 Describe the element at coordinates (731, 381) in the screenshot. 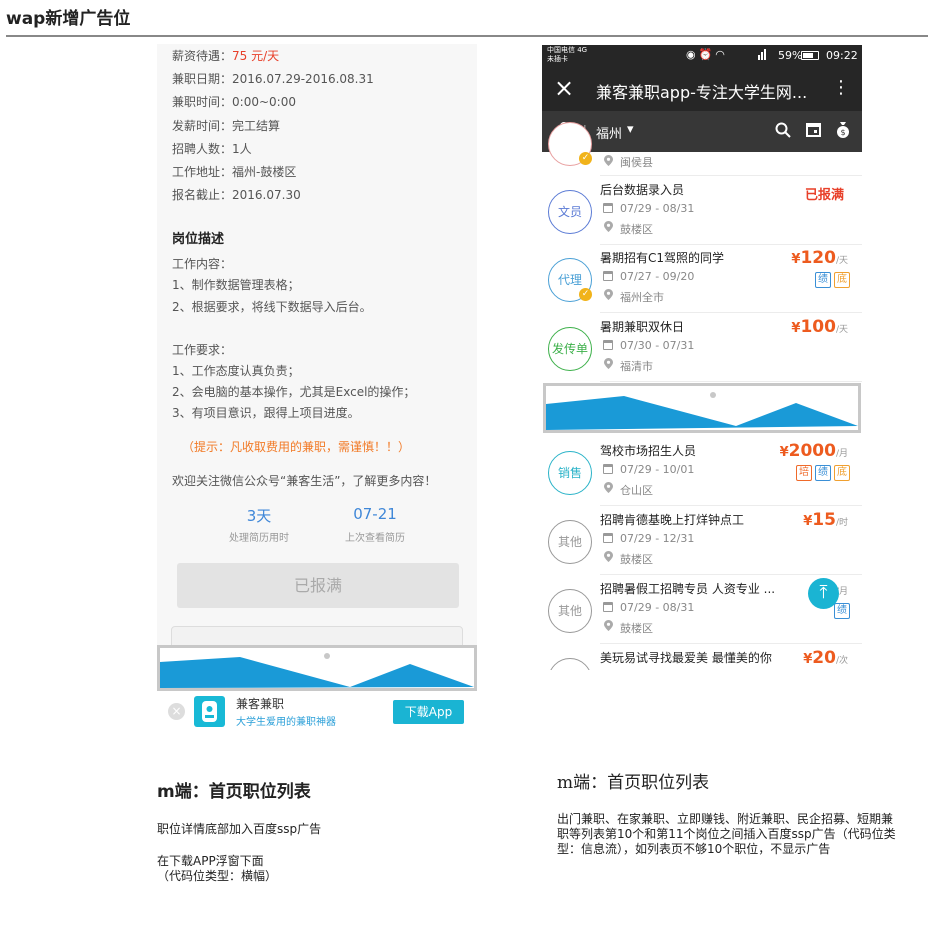

I see `row-divider` at that location.